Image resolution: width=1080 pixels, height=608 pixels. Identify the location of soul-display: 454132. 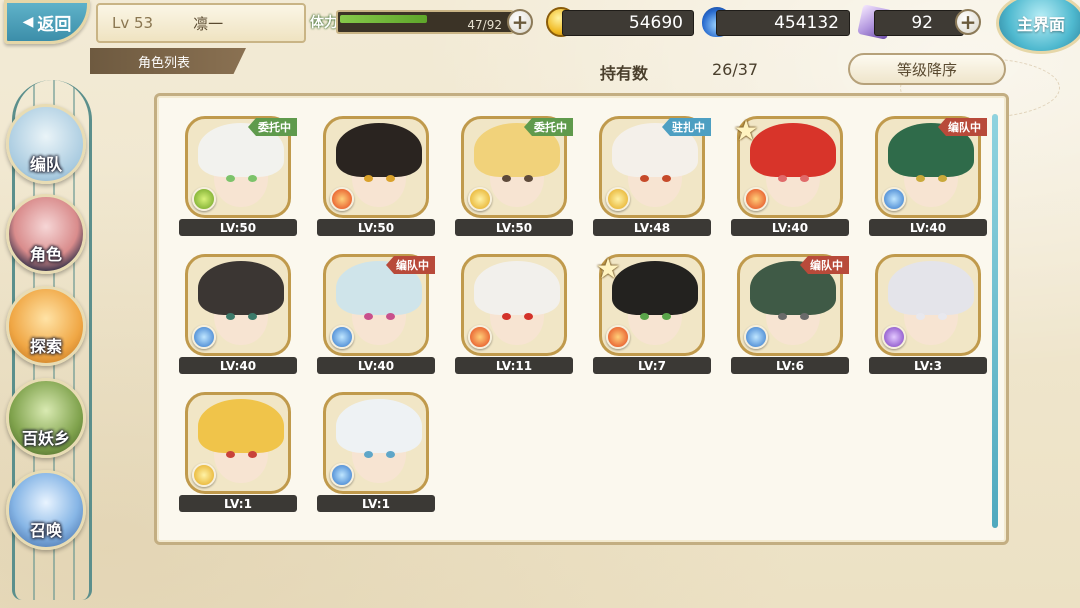
(783, 23).